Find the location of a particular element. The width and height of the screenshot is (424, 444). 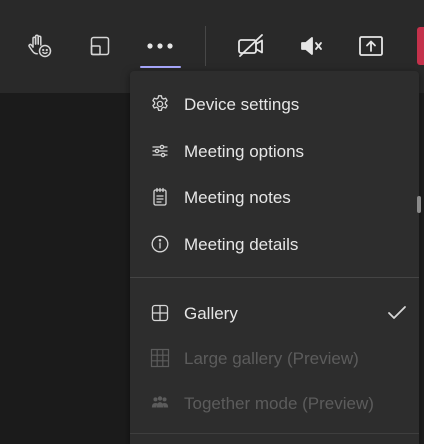

speaker-toggle-button is located at coordinates (312, 46).